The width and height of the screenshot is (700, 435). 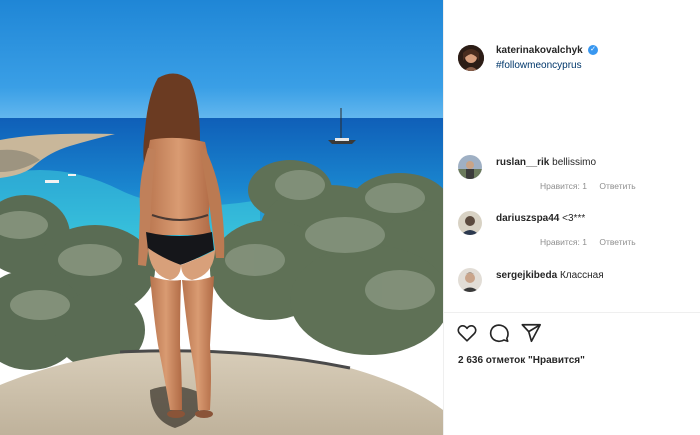 I want to click on comment-body: <3***, so click(x=574, y=218).